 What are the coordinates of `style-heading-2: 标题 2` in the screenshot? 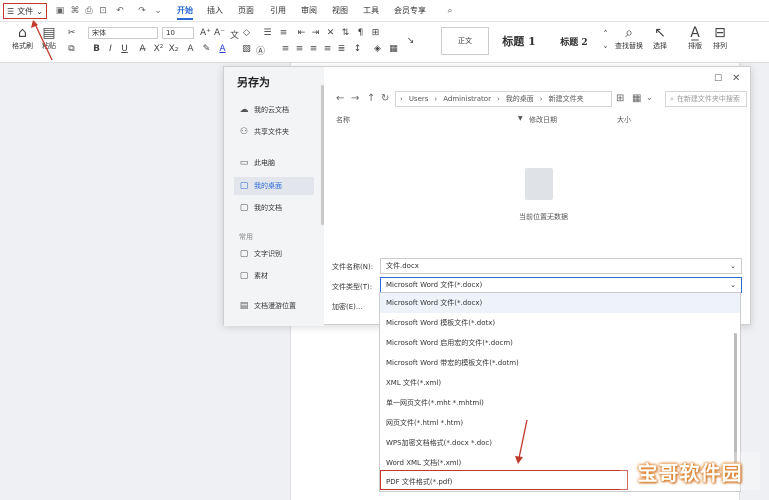 It's located at (574, 41).